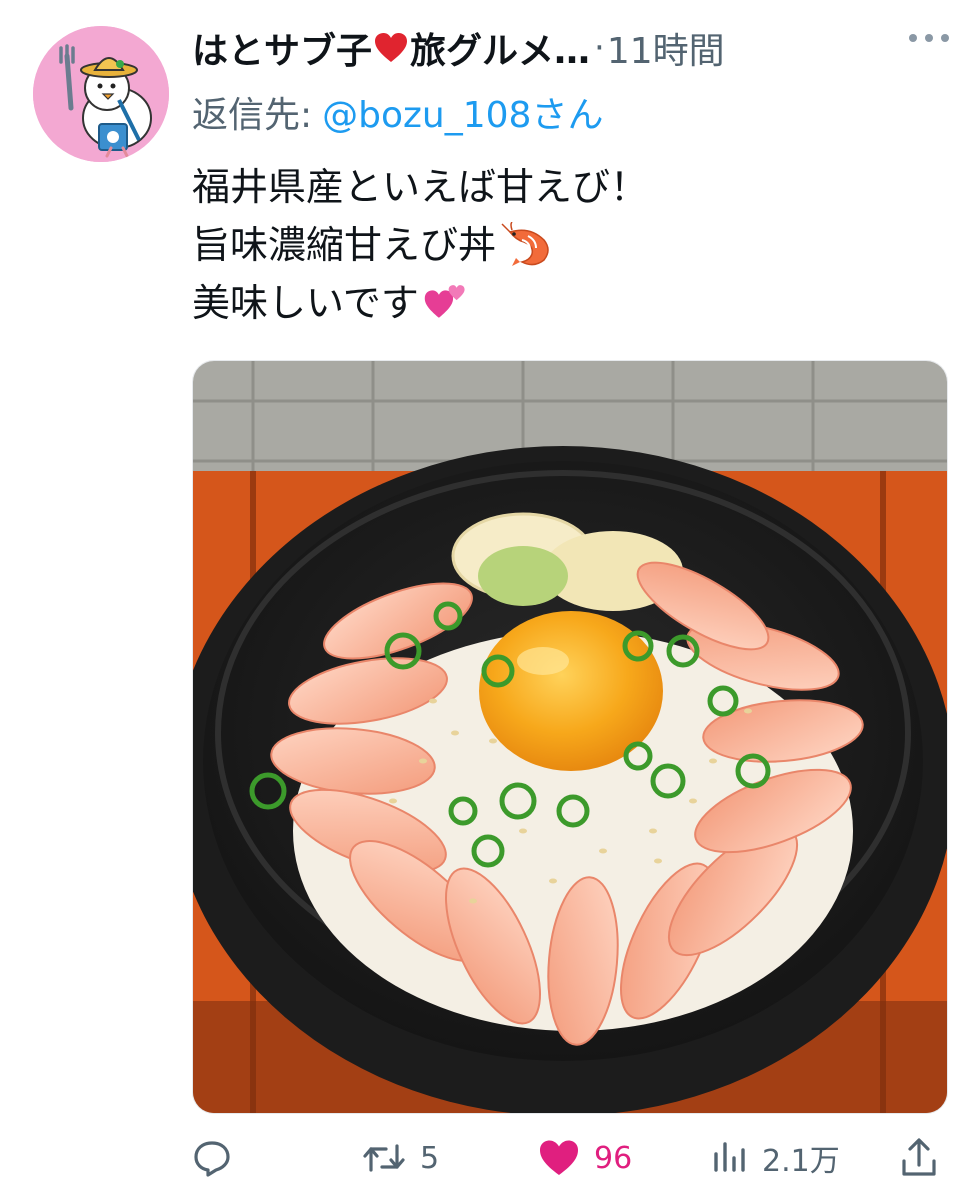  Describe the element at coordinates (729, 1157) in the screenshot. I see `views-icon` at that location.